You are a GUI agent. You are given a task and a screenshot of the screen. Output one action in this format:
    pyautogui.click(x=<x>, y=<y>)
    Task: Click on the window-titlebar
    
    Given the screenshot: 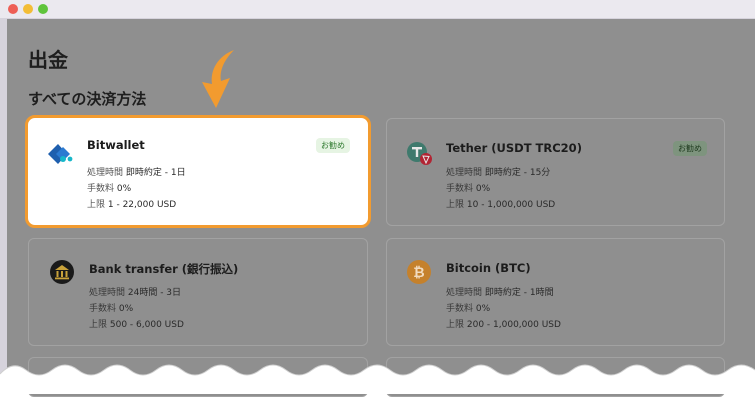 What is the action you would take?
    pyautogui.click(x=377, y=9)
    